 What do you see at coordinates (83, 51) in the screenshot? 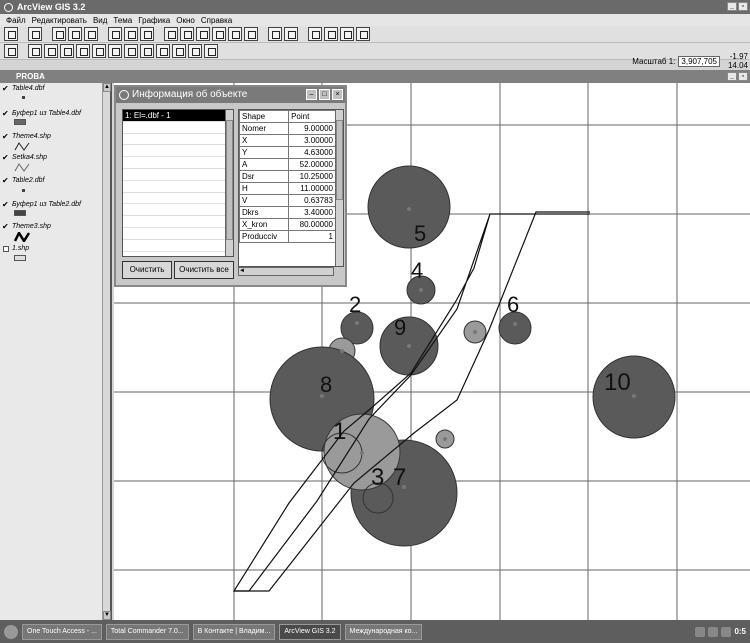
I see `zoom-in-tool` at bounding box center [83, 51].